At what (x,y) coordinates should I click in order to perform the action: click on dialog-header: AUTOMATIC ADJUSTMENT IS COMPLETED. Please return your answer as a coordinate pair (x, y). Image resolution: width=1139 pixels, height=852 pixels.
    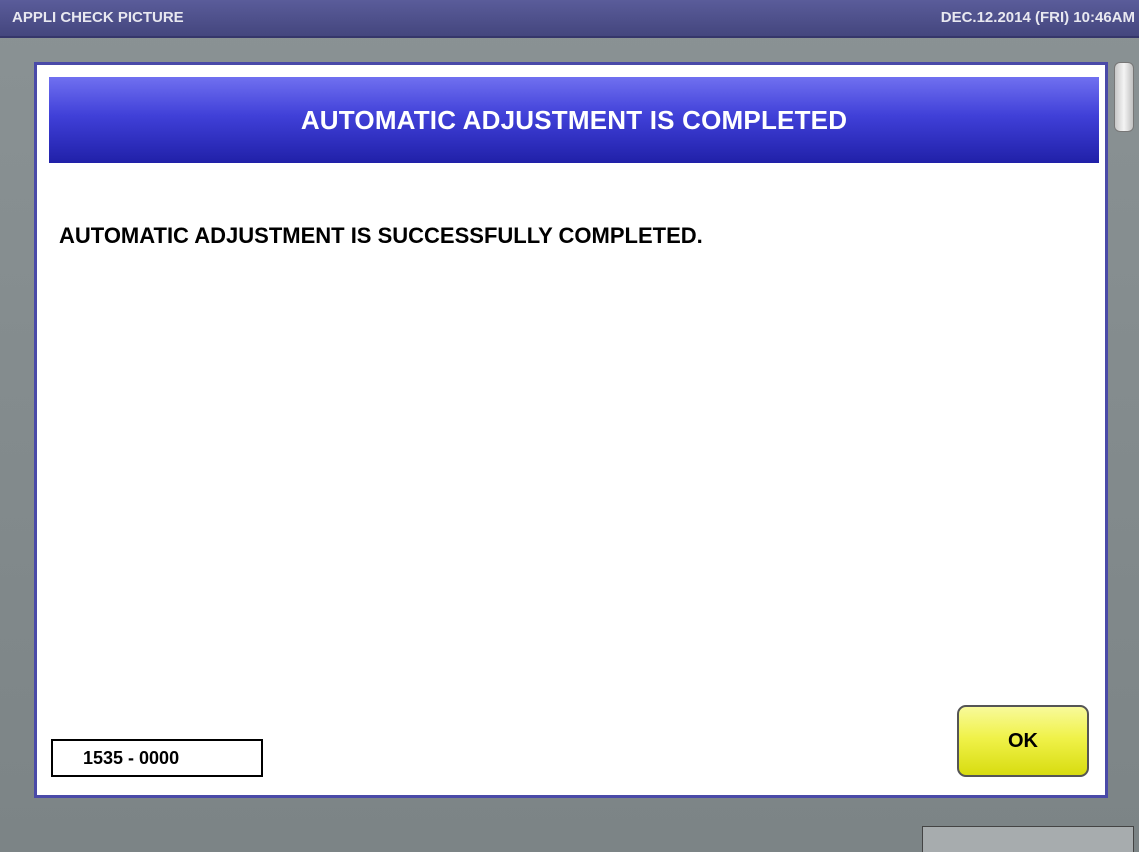
    Looking at the image, I should click on (574, 120).